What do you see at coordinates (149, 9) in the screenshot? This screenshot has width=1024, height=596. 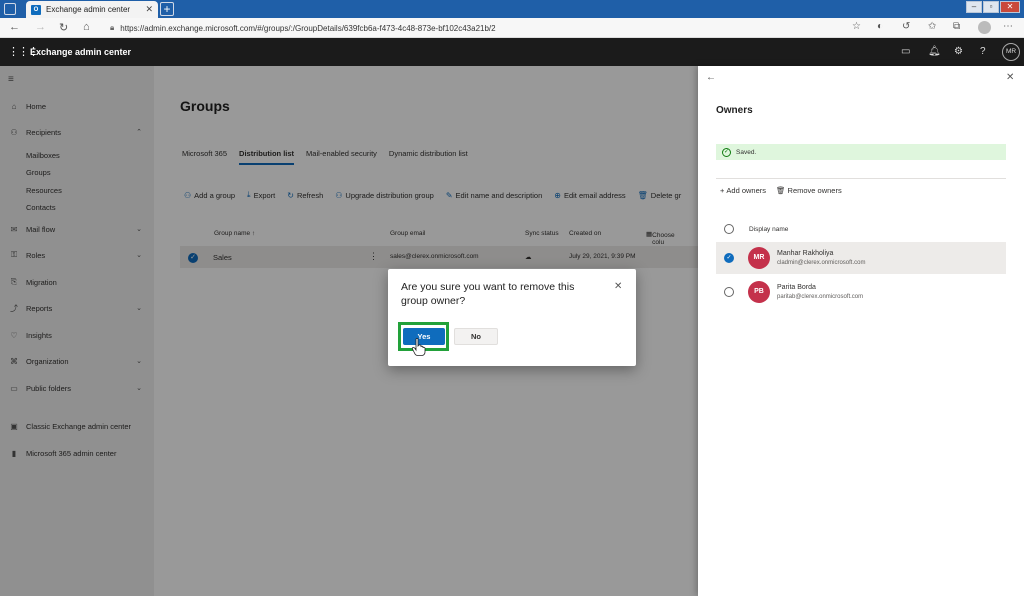 I see `tab-close-icon: ✕` at bounding box center [149, 9].